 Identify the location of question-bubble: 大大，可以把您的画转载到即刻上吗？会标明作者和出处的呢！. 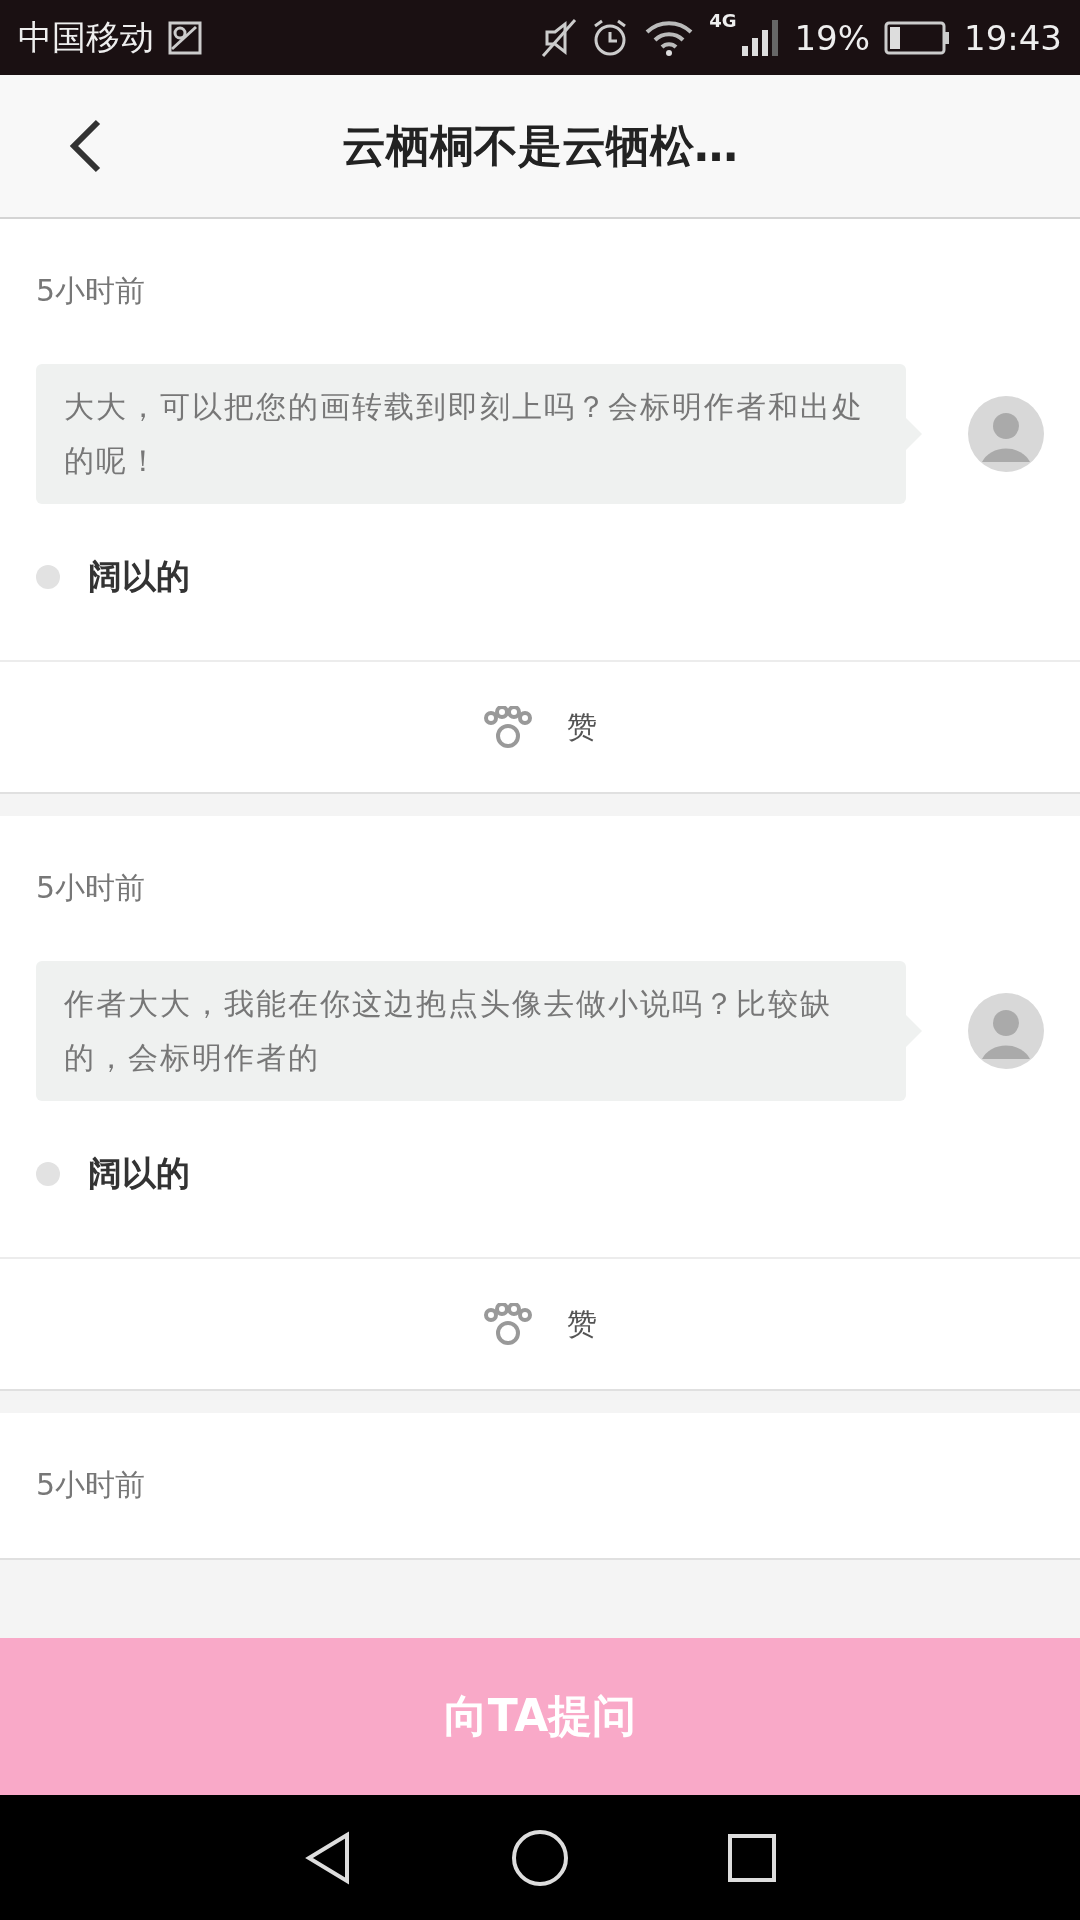
(471, 434).